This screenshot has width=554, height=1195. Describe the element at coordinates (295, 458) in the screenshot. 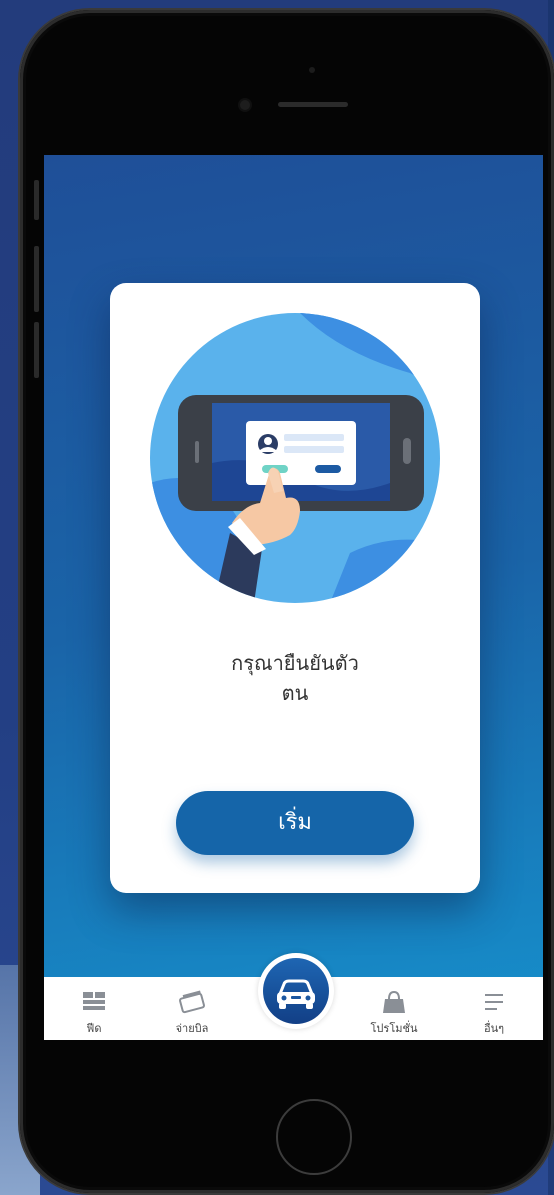

I see `identity-verification-illustration` at that location.